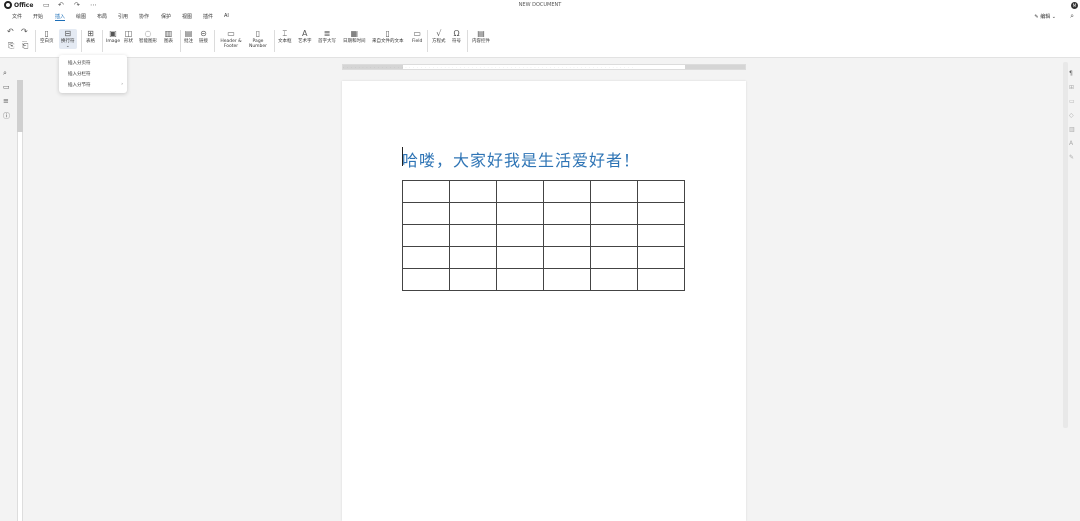  What do you see at coordinates (47, 41) in the screenshot?
I see `blank-page-label: 空白页` at bounding box center [47, 41].